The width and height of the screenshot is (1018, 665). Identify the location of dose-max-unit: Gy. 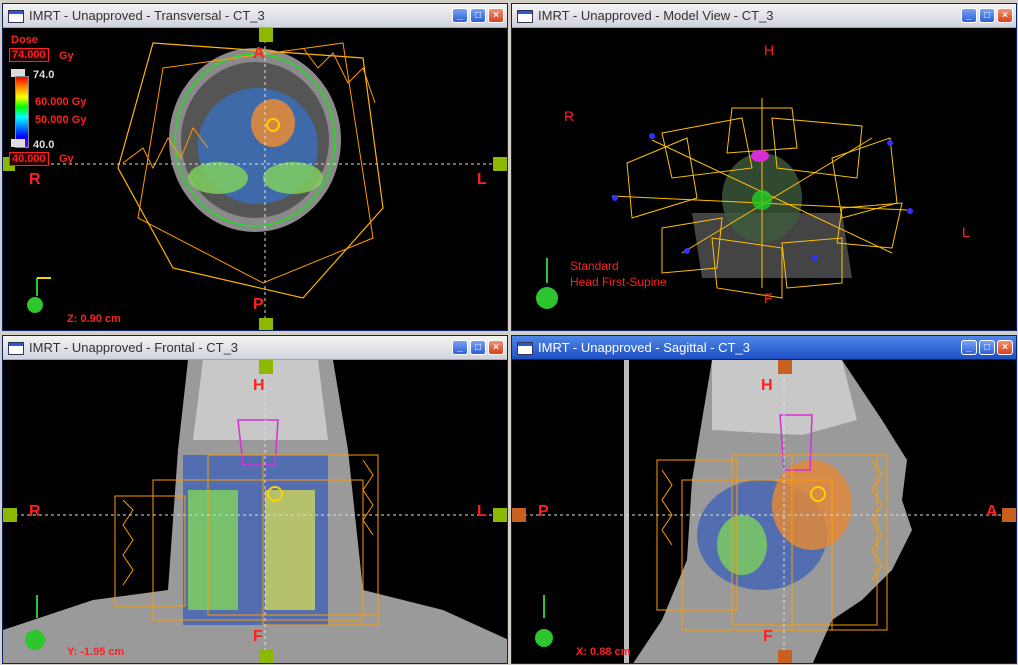
(66, 56).